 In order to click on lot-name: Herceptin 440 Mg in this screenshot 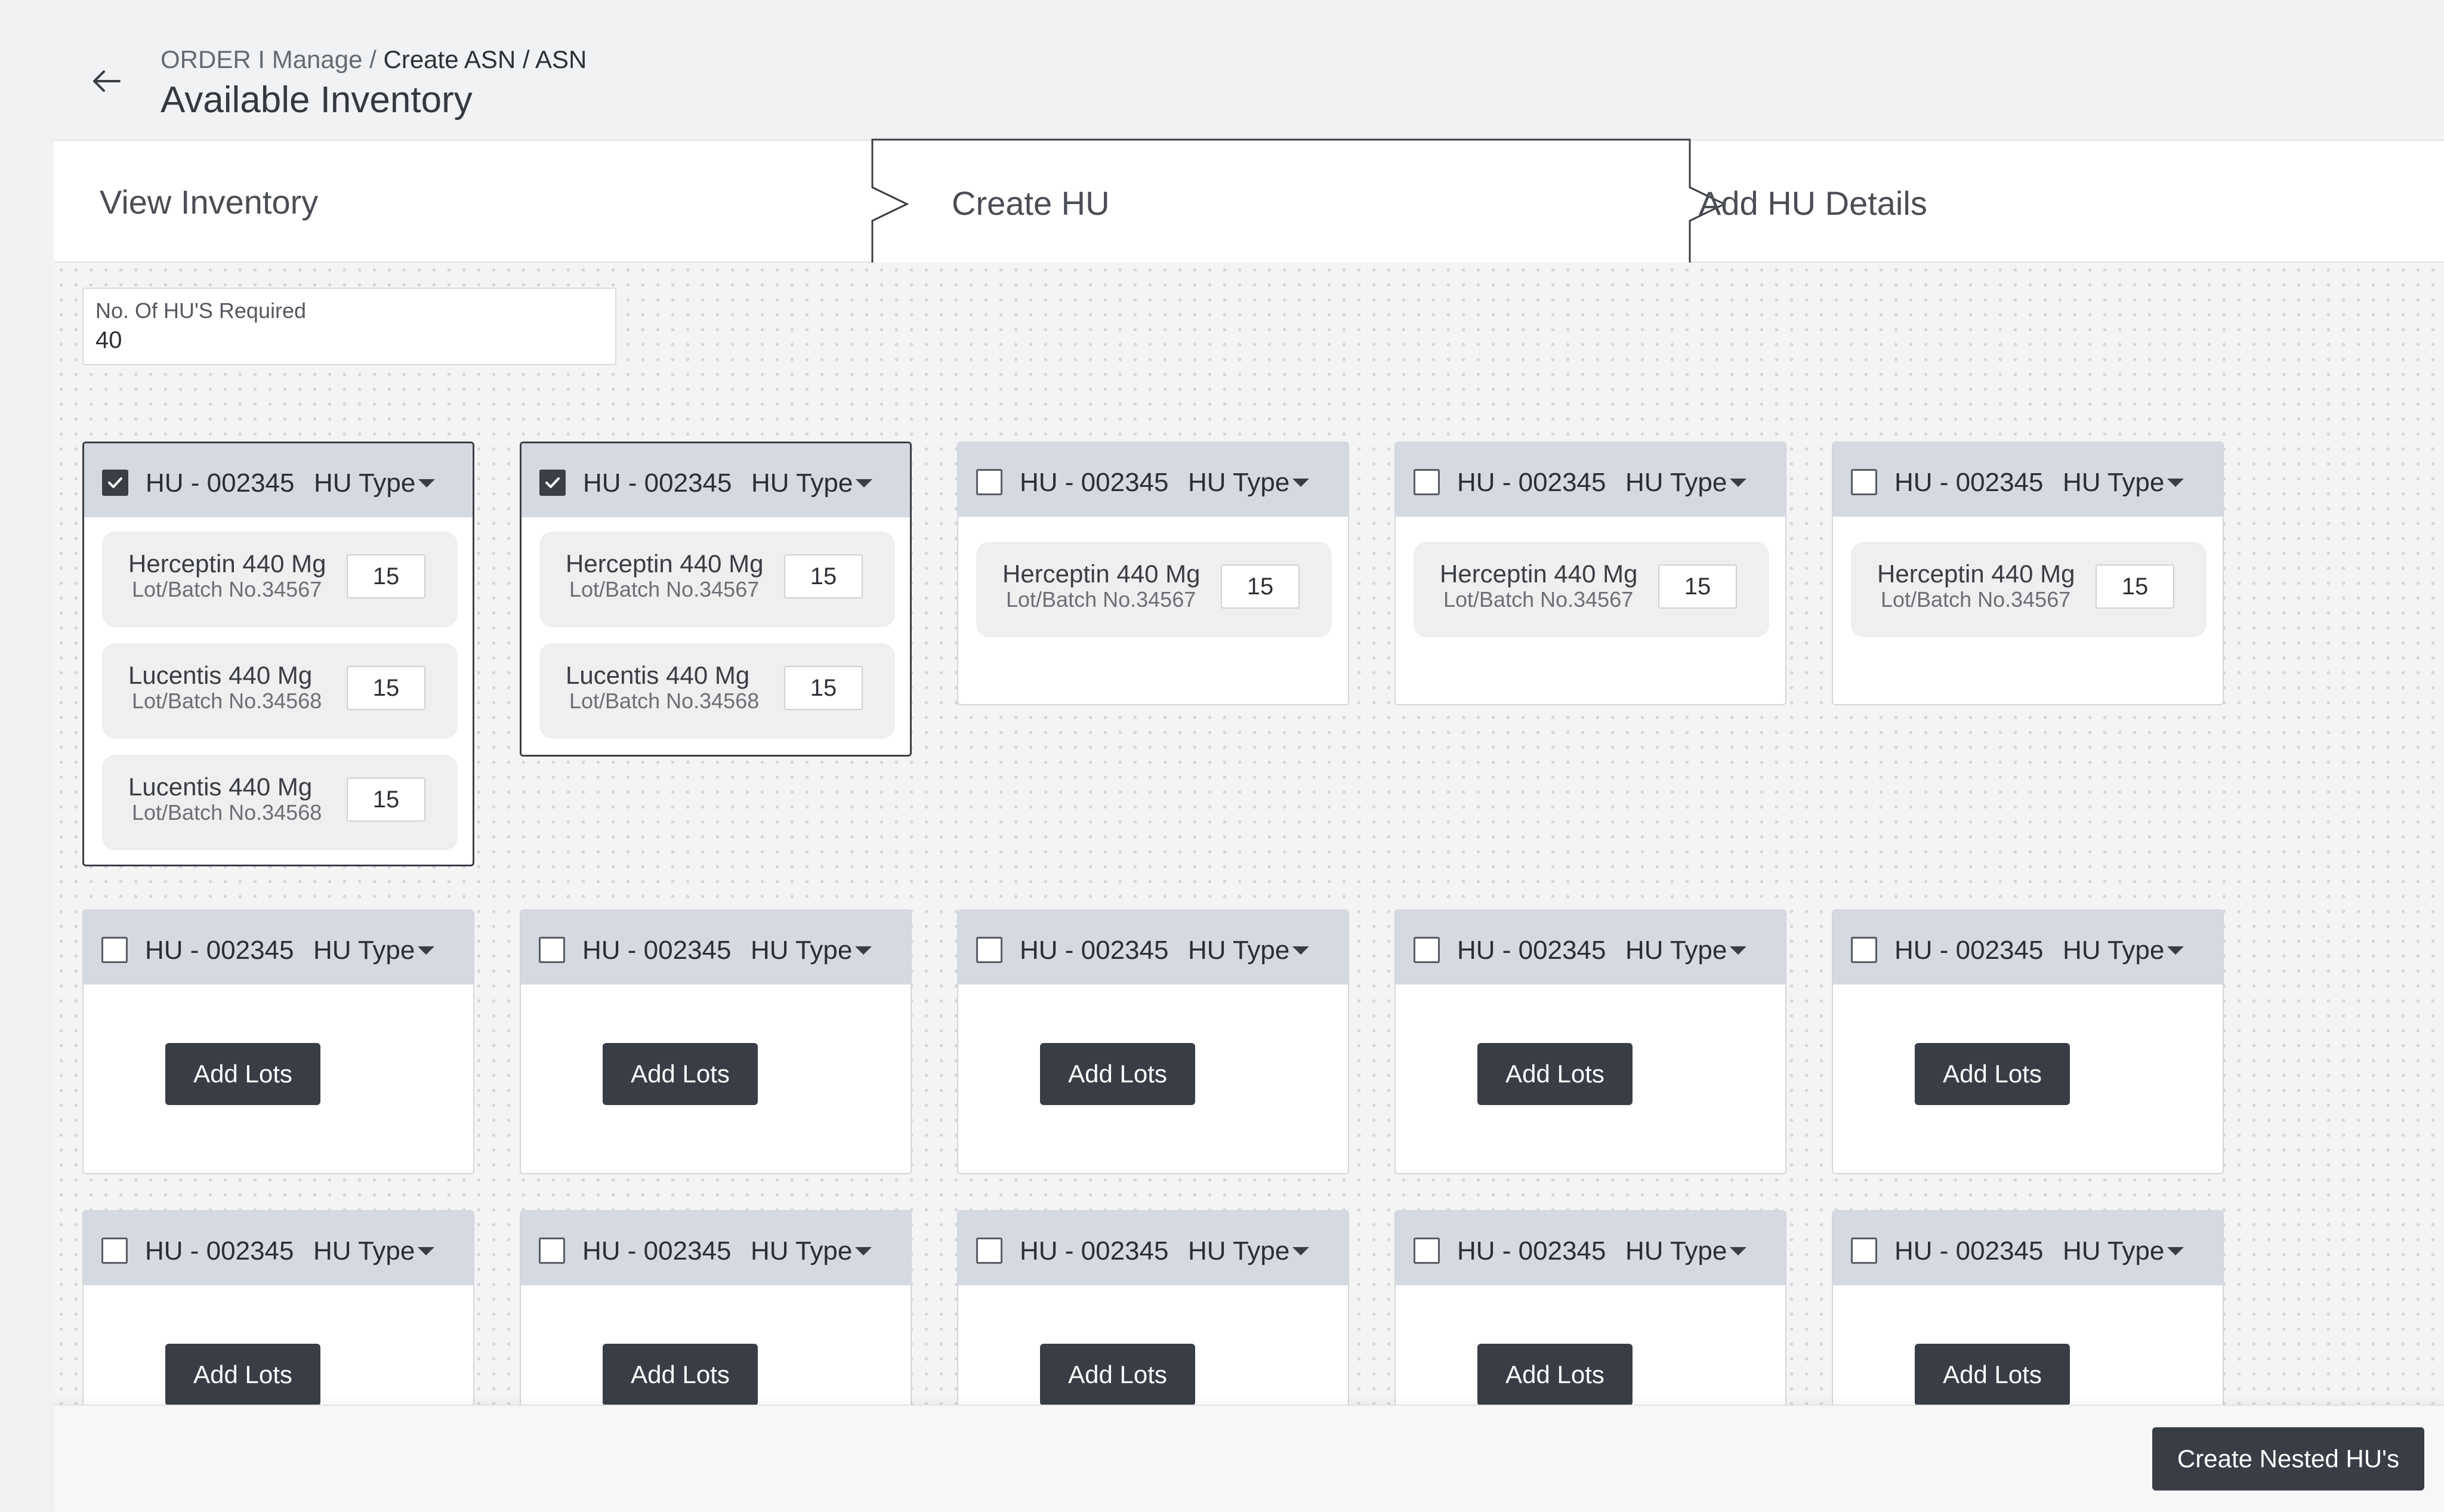, I will do `click(1101, 574)`.